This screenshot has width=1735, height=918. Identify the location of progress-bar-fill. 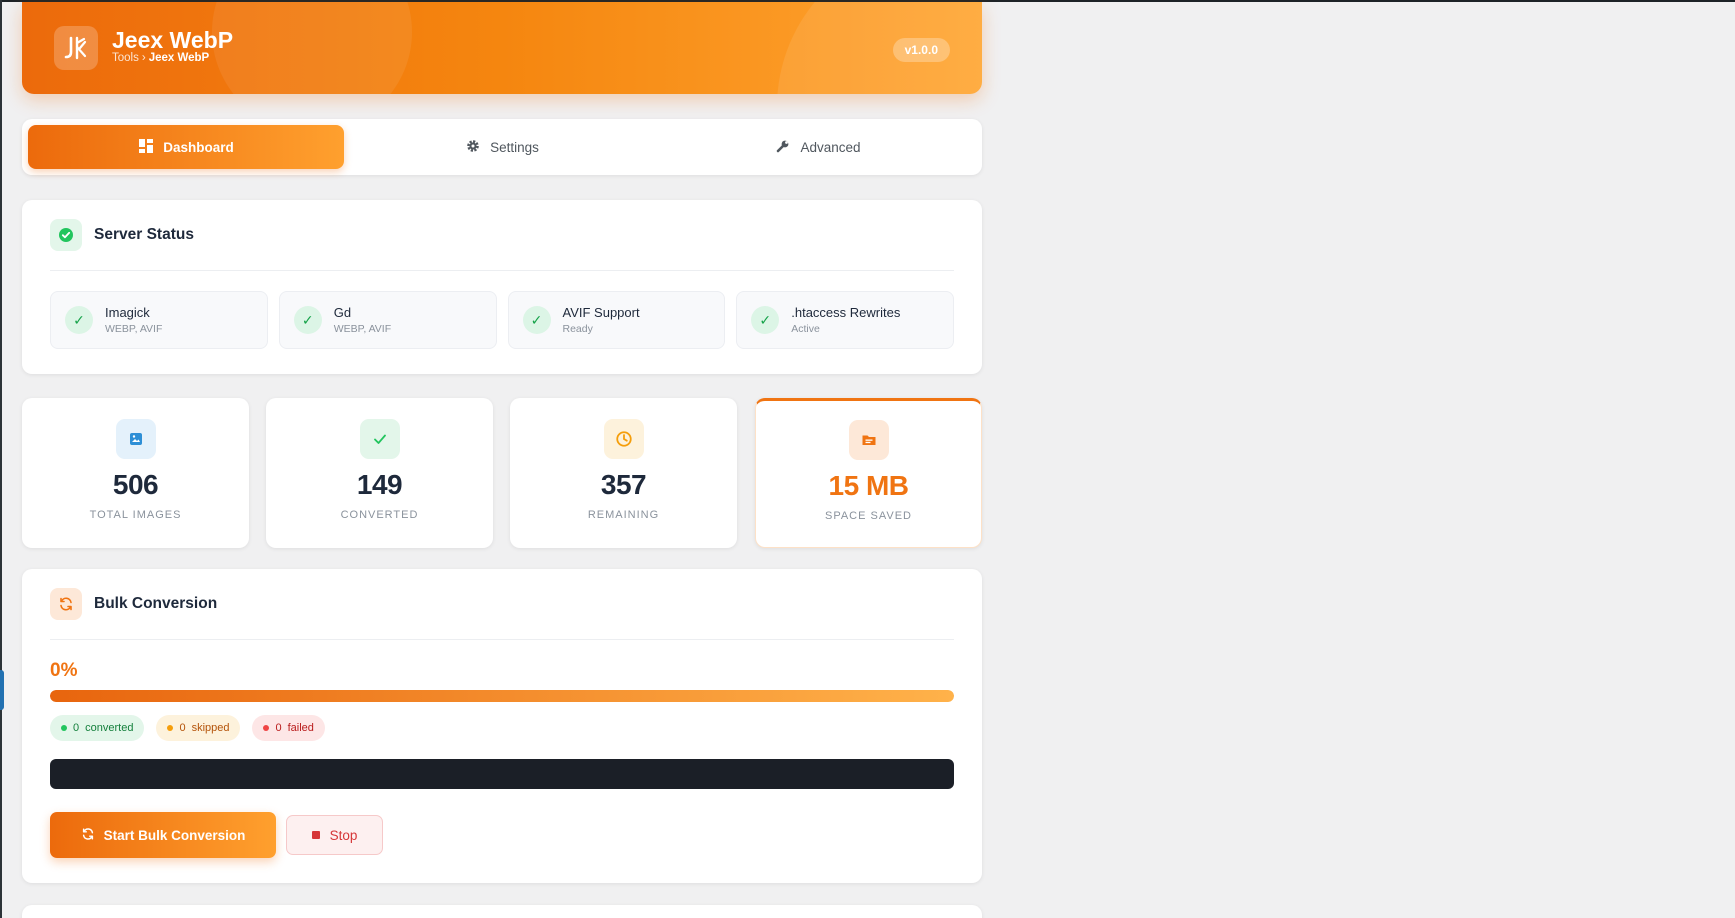
(502, 696).